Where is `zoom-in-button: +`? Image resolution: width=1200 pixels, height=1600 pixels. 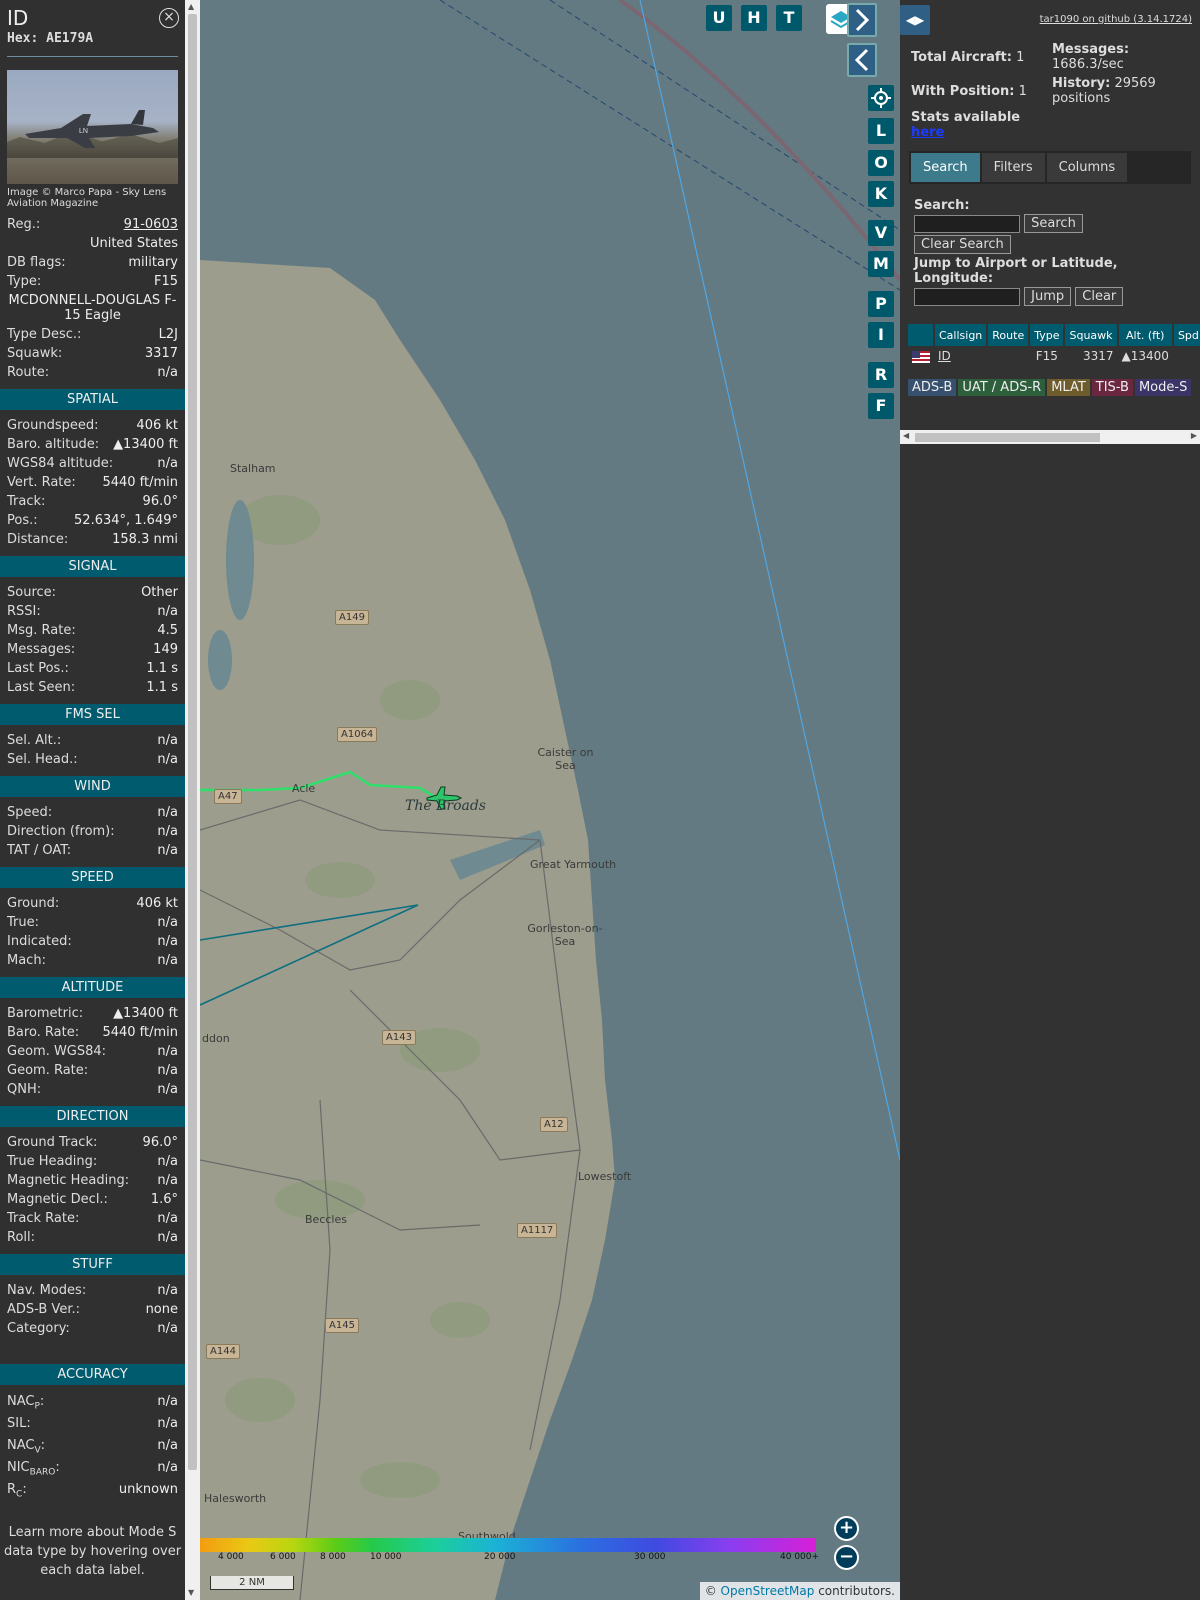
zoom-in-button: + is located at coordinates (846, 1528).